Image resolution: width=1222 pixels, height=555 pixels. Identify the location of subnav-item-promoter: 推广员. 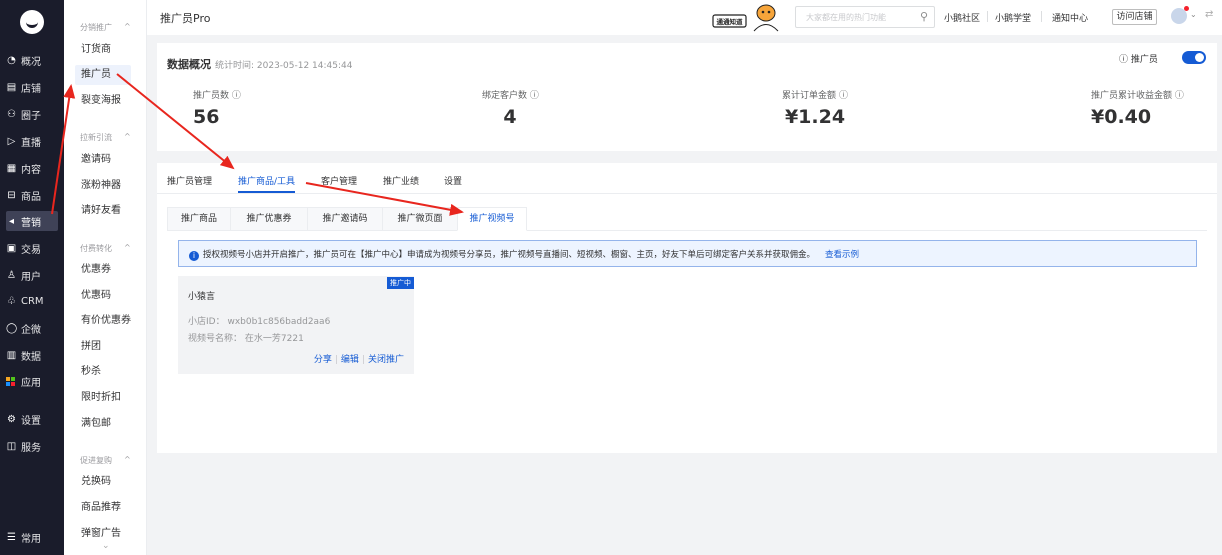
(103, 75).